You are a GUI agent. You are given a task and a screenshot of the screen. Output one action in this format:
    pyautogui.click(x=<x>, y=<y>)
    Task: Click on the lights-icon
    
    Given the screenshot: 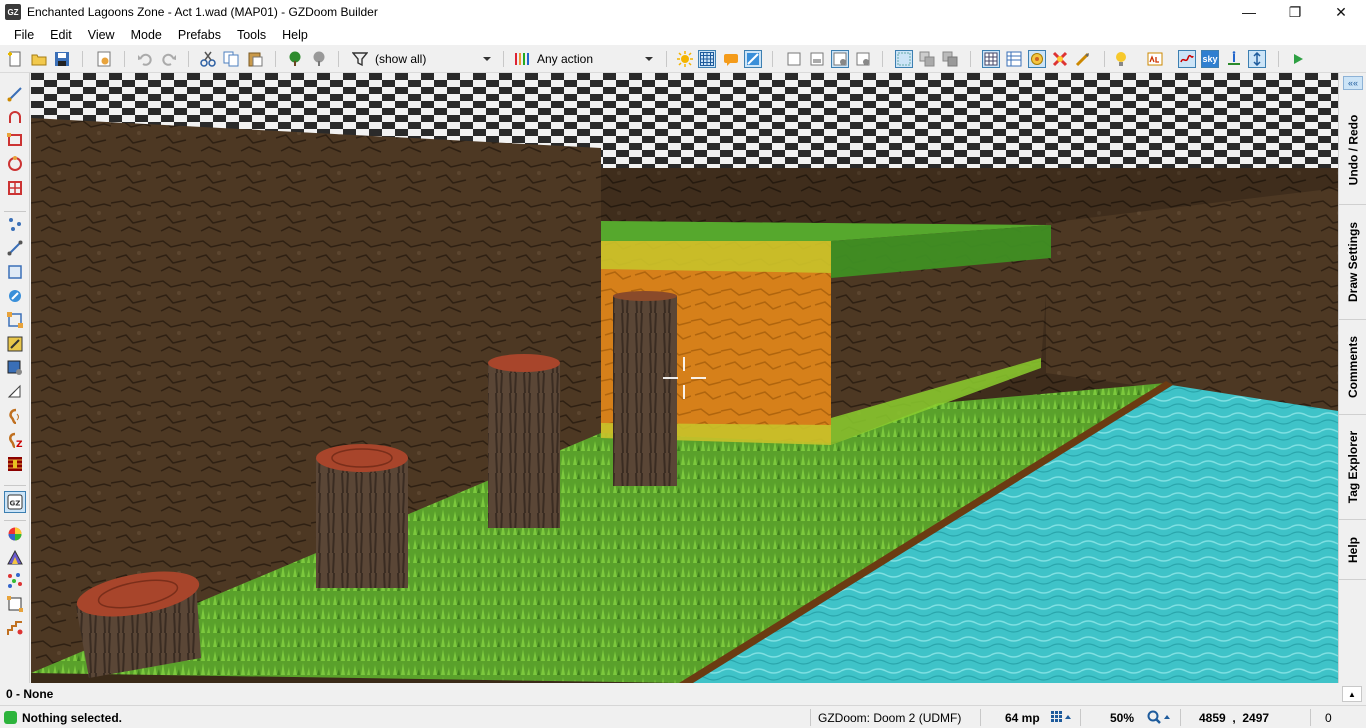 What is the action you would take?
    pyautogui.click(x=1122, y=59)
    